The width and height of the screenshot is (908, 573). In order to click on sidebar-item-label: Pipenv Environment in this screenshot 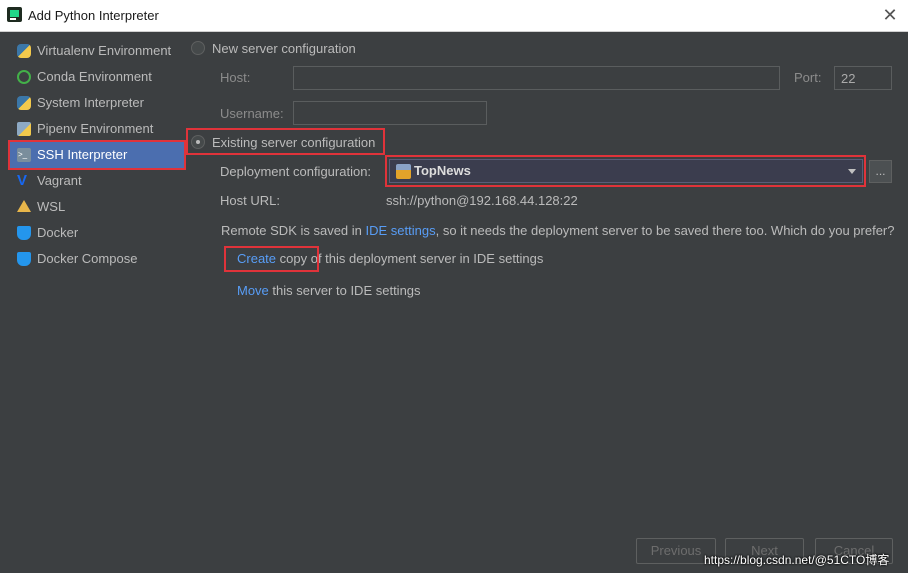, I will do `click(95, 128)`.